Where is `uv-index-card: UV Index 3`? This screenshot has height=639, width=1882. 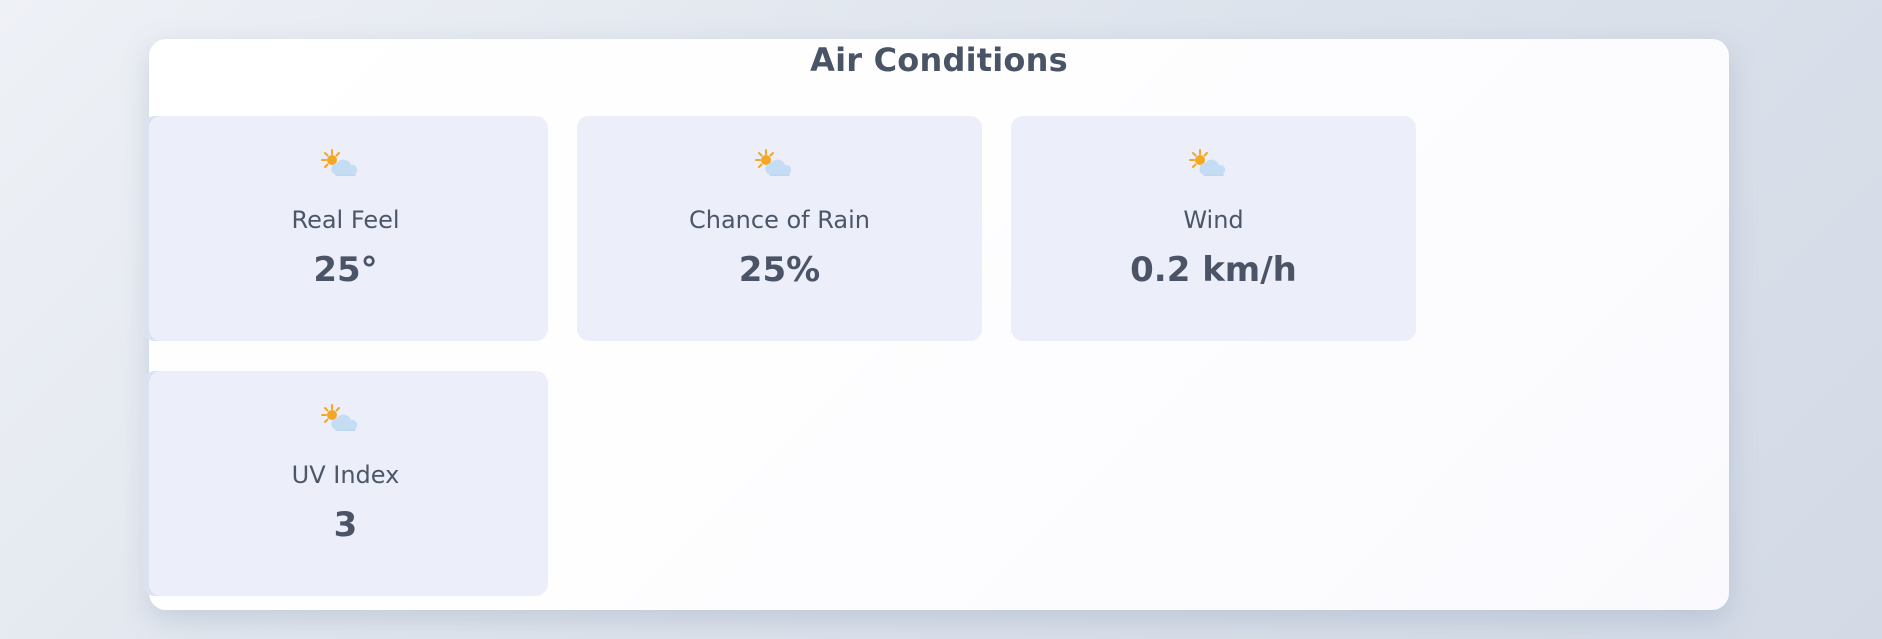 uv-index-card: UV Index 3 is located at coordinates (345, 483).